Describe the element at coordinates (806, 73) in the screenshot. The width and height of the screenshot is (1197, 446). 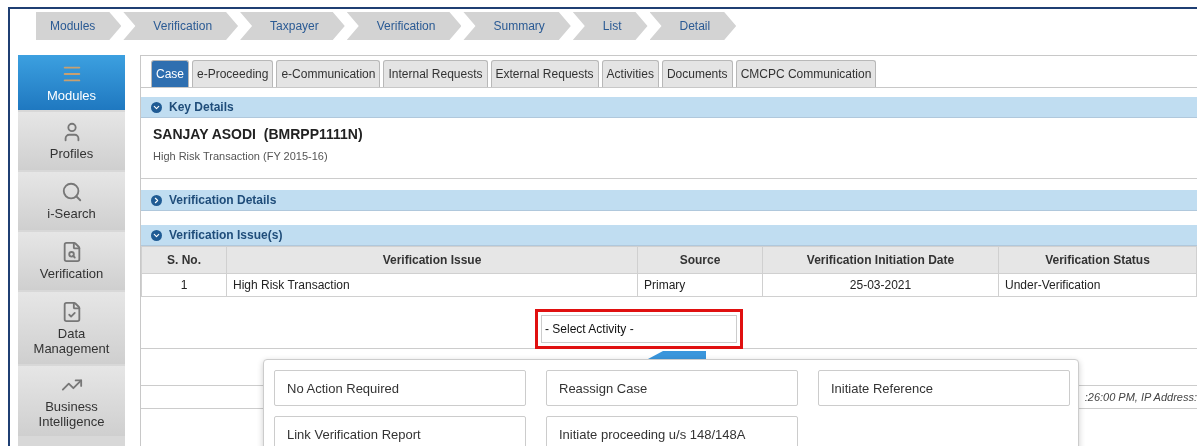
I see `tab: CMCPC Communication` at that location.